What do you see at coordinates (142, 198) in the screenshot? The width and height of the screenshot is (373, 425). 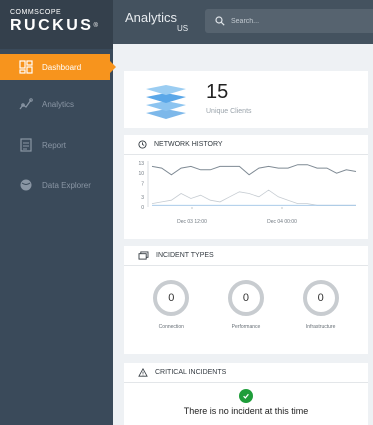 I see `chart-y-tick: 3` at bounding box center [142, 198].